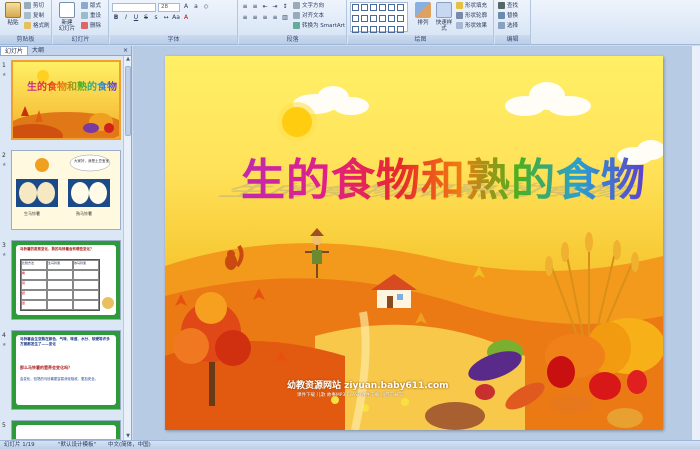 The width and height of the screenshot is (700, 449). Describe the element at coordinates (59, 379) in the screenshot. I see `thumb4-body2: 会变化，但熟的马铃薯更容易消化吸收，更加安全。` at that location.